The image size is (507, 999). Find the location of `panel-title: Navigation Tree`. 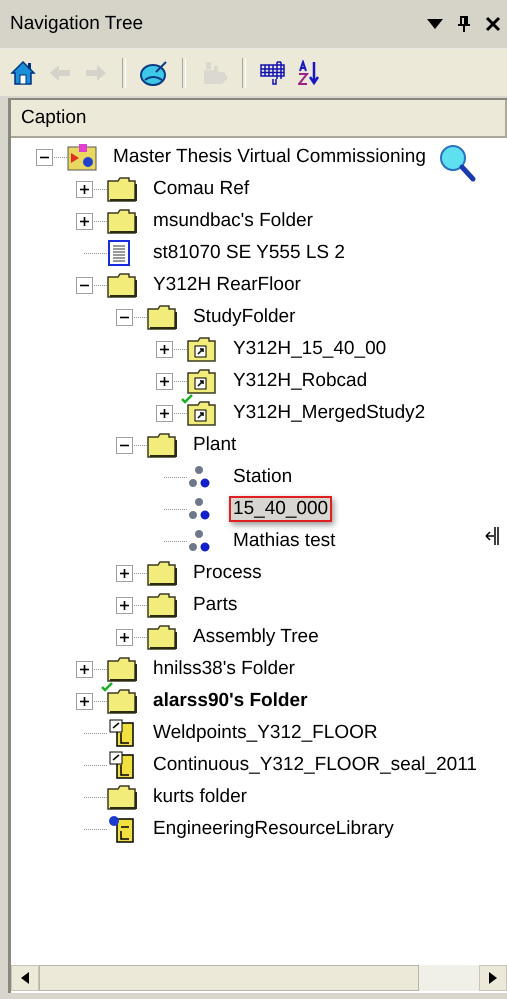

panel-title: Navigation Tree is located at coordinates (77, 24).